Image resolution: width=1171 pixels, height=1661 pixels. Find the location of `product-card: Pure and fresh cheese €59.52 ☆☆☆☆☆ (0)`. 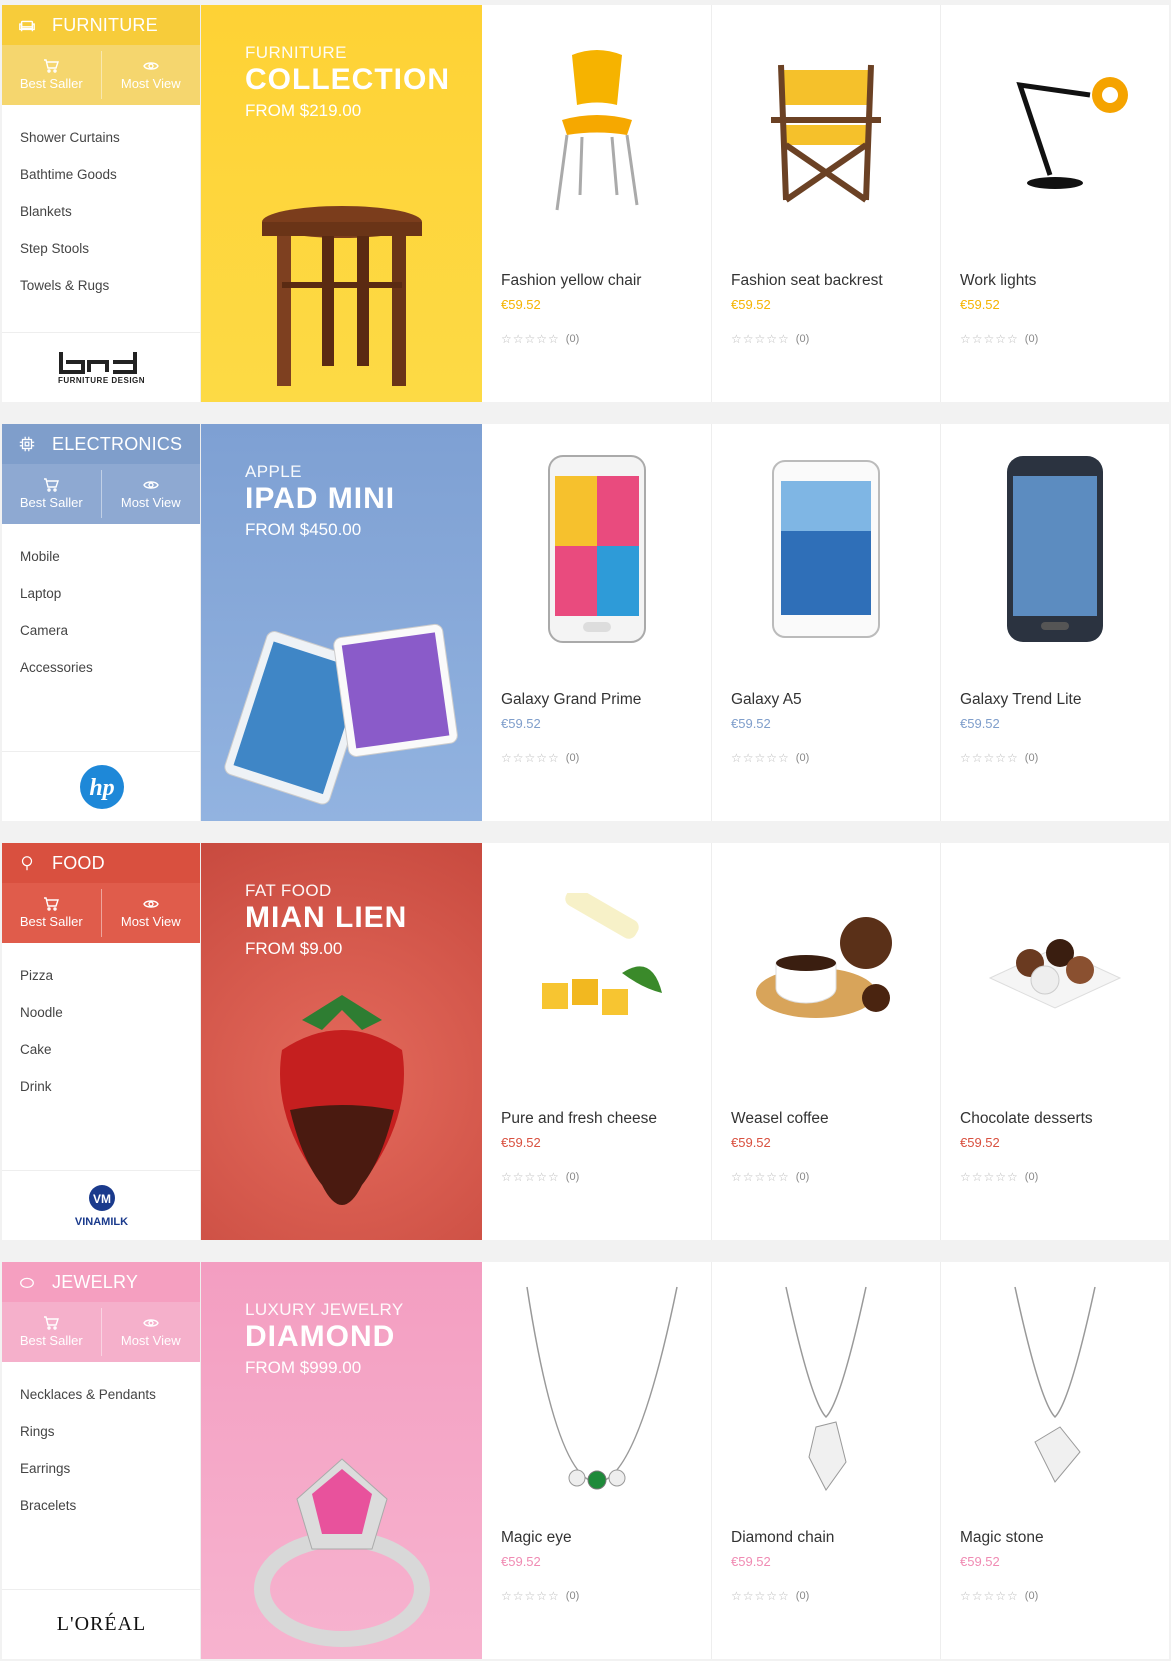

product-card: Pure and fresh cheese €59.52 ☆☆☆☆☆ (0) is located at coordinates (596, 1041).